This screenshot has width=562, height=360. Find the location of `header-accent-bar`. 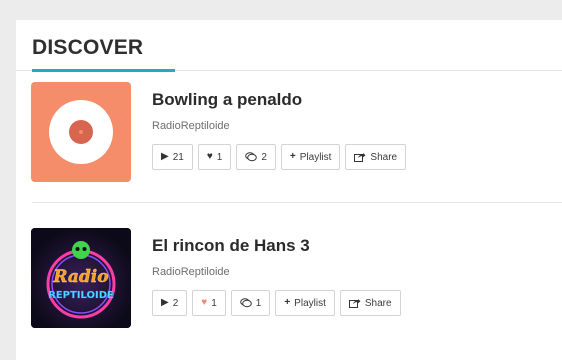

header-accent-bar is located at coordinates (103, 70).